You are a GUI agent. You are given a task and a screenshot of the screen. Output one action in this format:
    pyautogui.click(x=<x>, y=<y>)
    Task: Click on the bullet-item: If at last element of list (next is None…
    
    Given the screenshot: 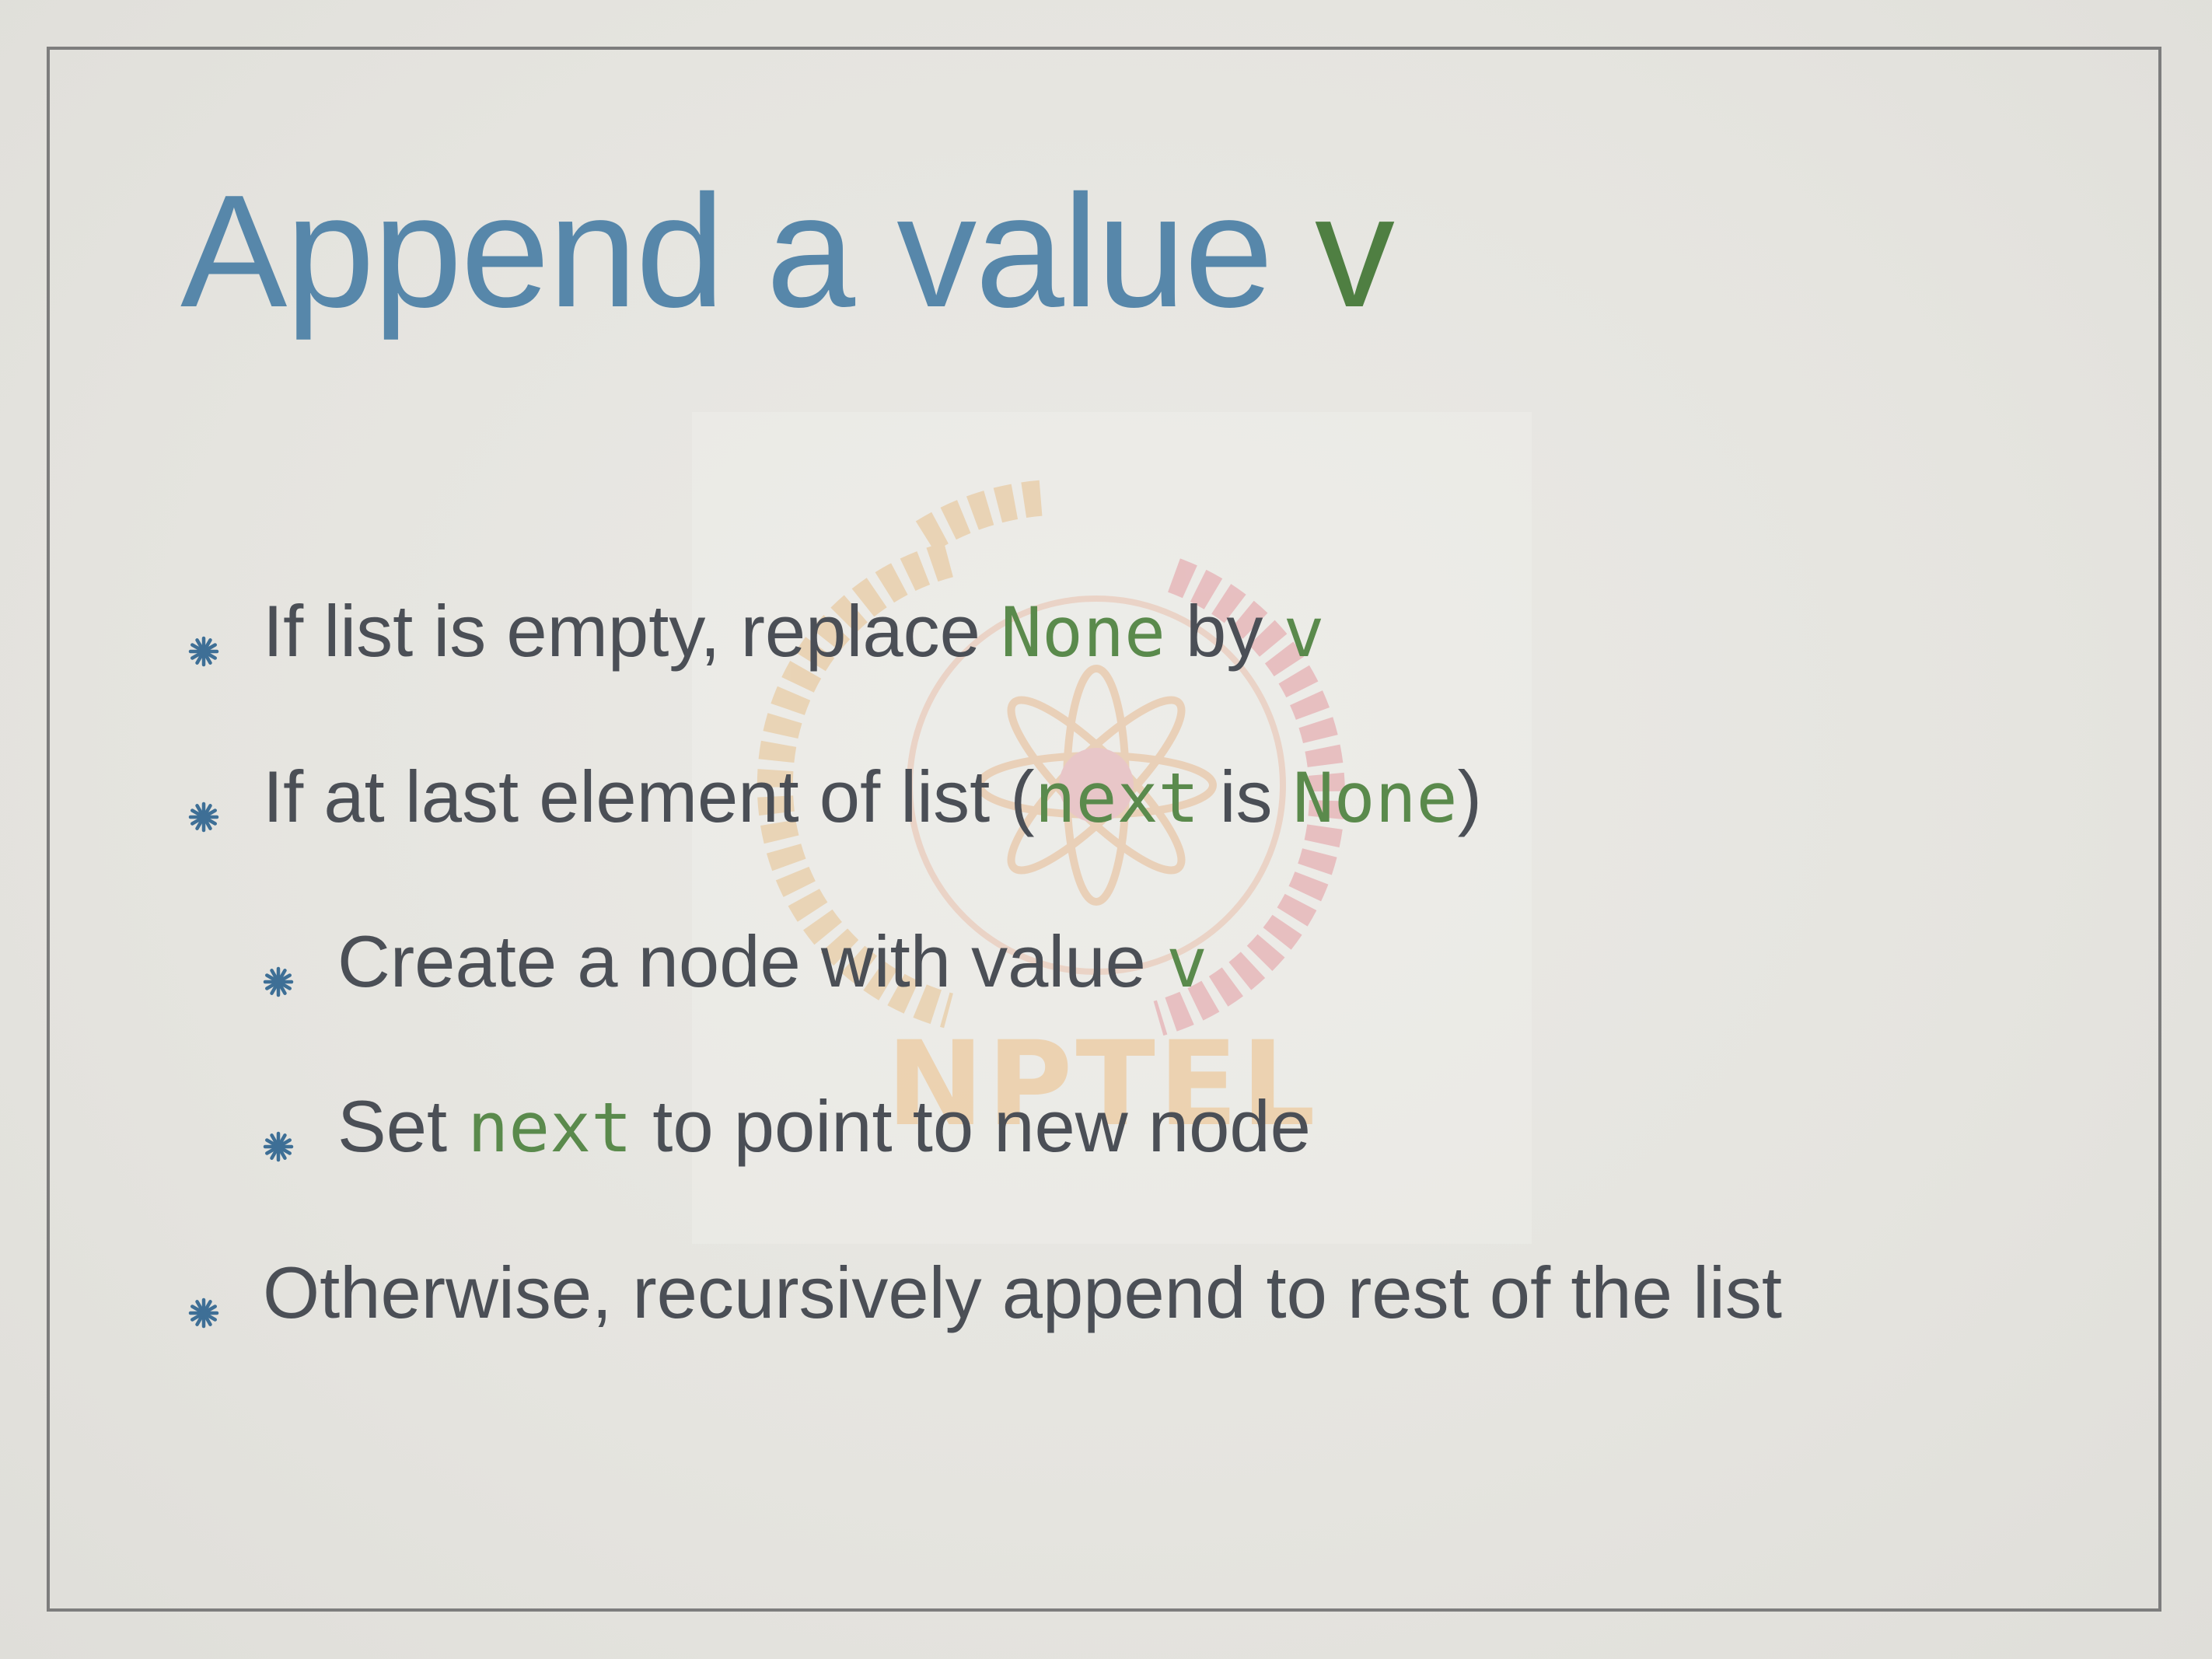 What is the action you would take?
    pyautogui.click(x=835, y=796)
    